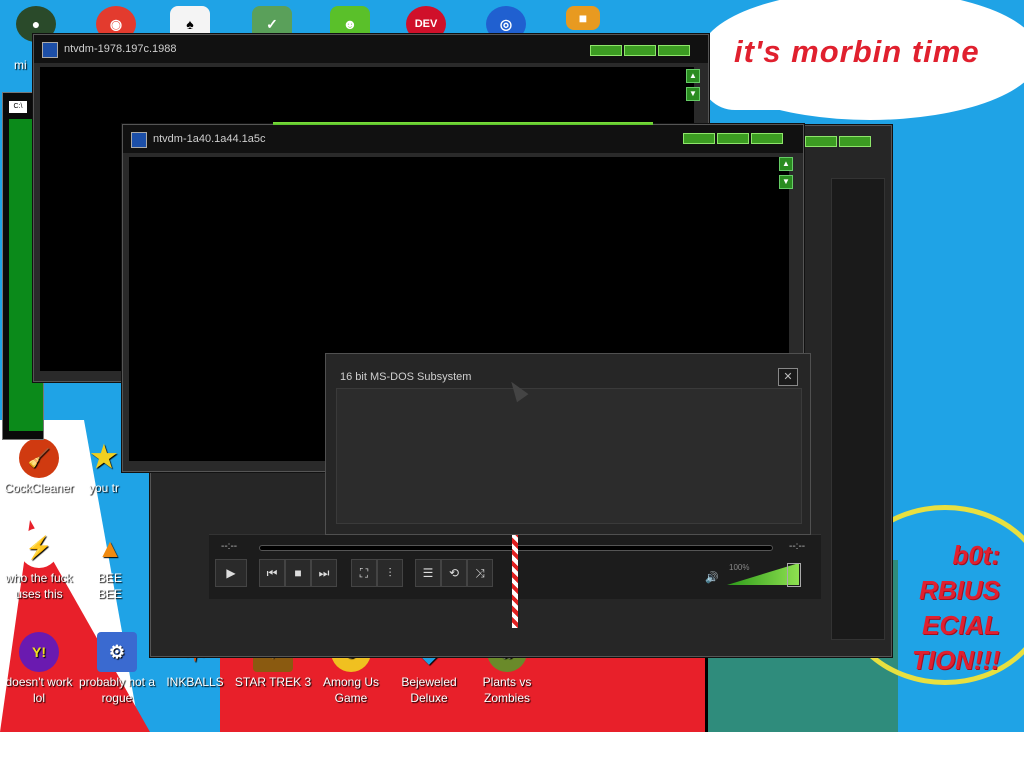 The height and width of the screenshot is (768, 1024). I want to click on cockcleaner-glyph: 🧹, so click(39, 458).